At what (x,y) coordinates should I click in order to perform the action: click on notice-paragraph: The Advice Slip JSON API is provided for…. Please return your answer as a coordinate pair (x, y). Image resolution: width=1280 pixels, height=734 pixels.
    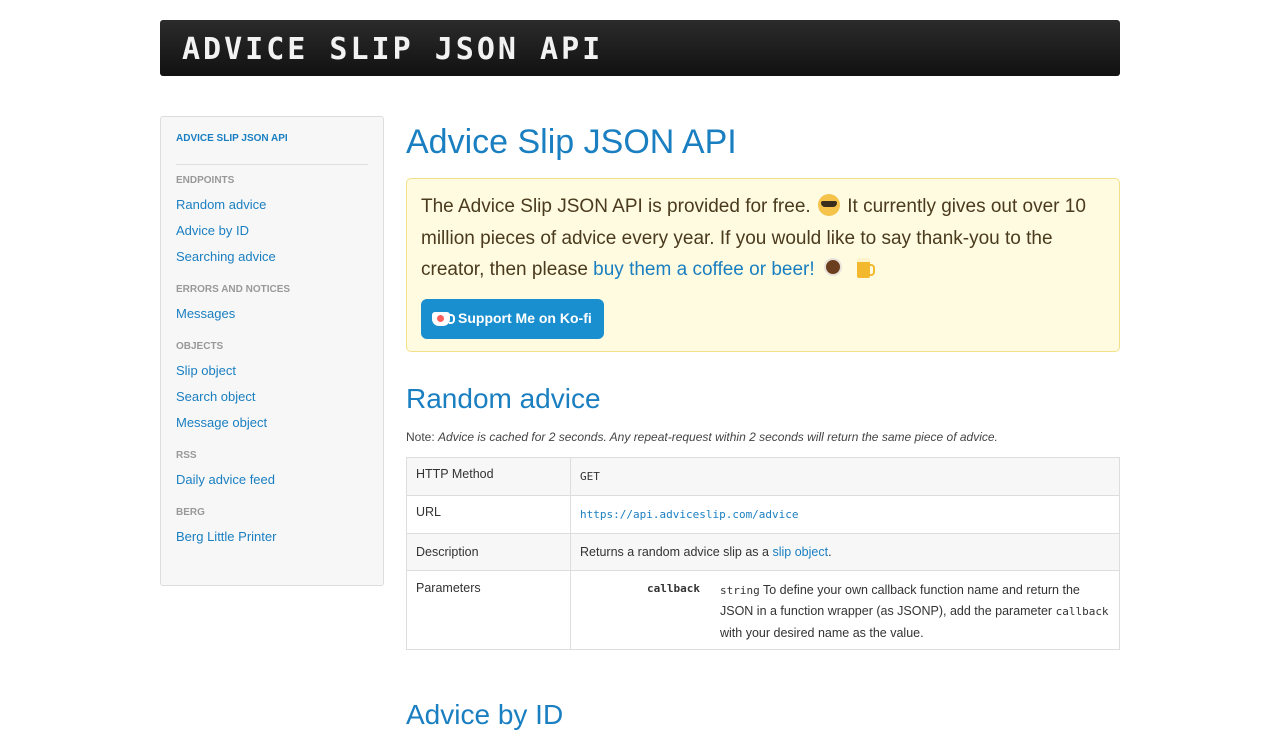
    Looking at the image, I should click on (763, 238).